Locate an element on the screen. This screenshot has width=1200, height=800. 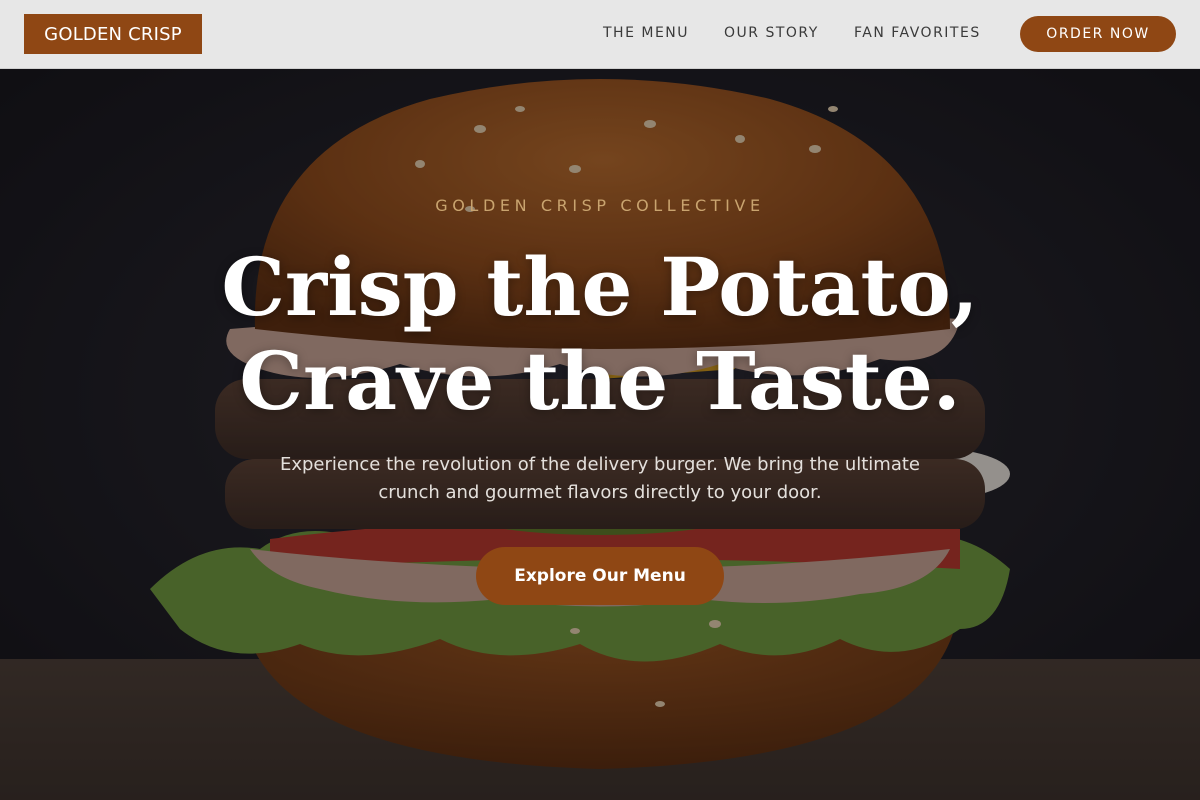
hero-headline-line-2: Crave the Taste. is located at coordinates (600, 381).